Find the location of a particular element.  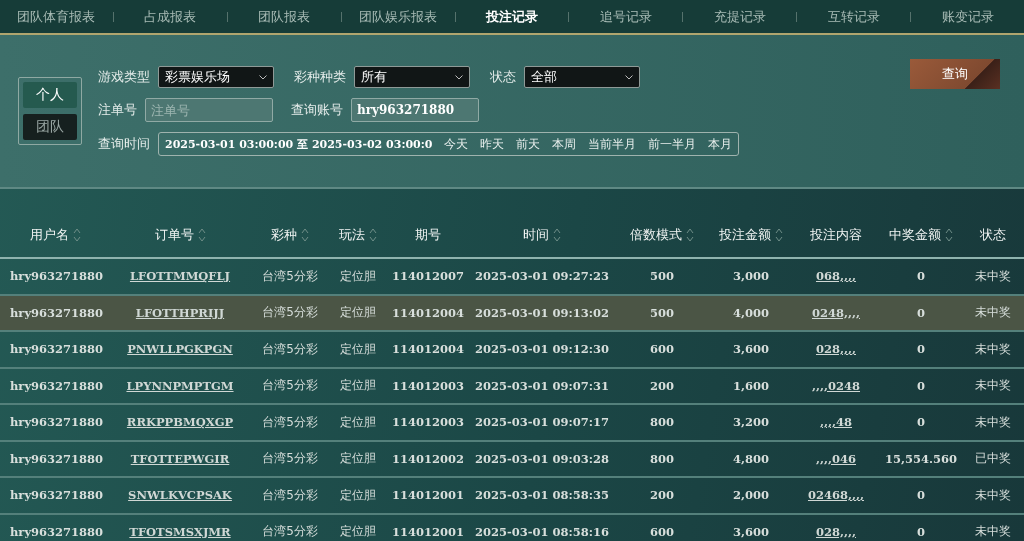

tab: 占成报表 is located at coordinates (170, 16).